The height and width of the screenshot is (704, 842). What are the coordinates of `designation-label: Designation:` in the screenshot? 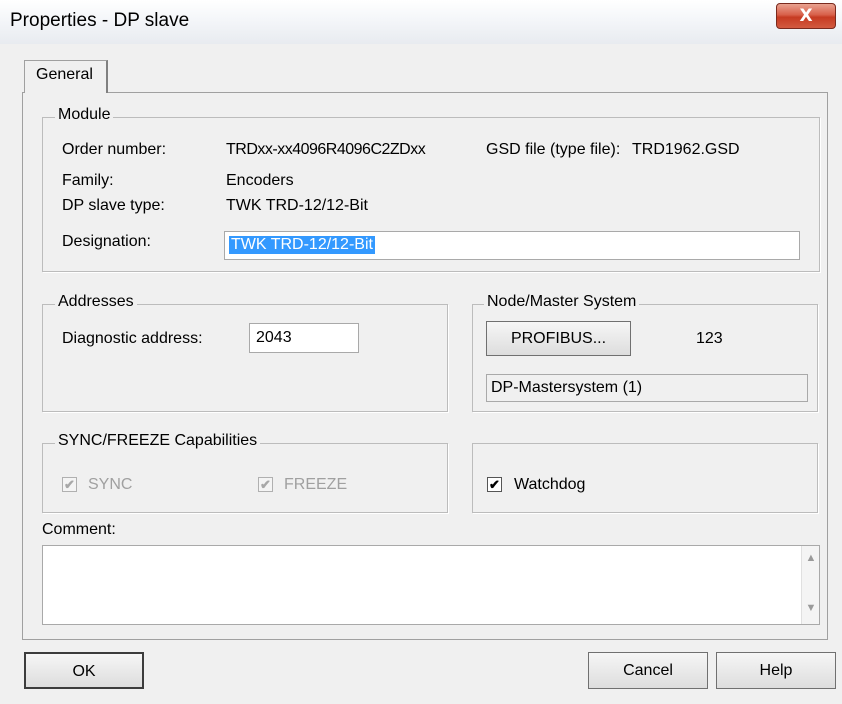 It's located at (106, 241).